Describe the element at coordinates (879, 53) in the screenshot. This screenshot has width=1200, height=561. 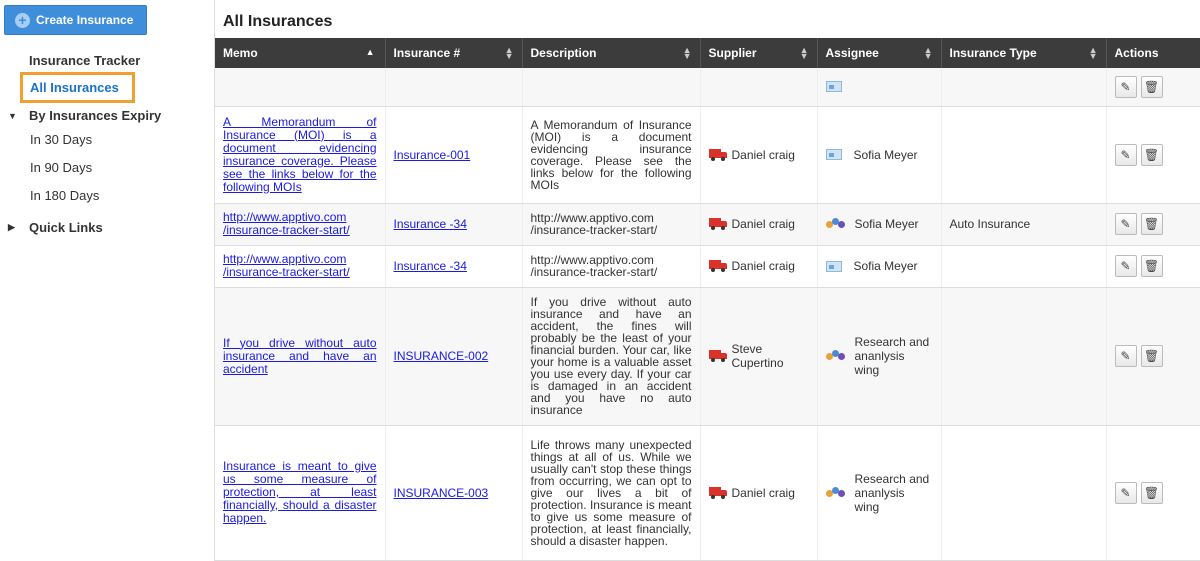
I see `column-header-assignee: Assignee ▲ ▼` at that location.